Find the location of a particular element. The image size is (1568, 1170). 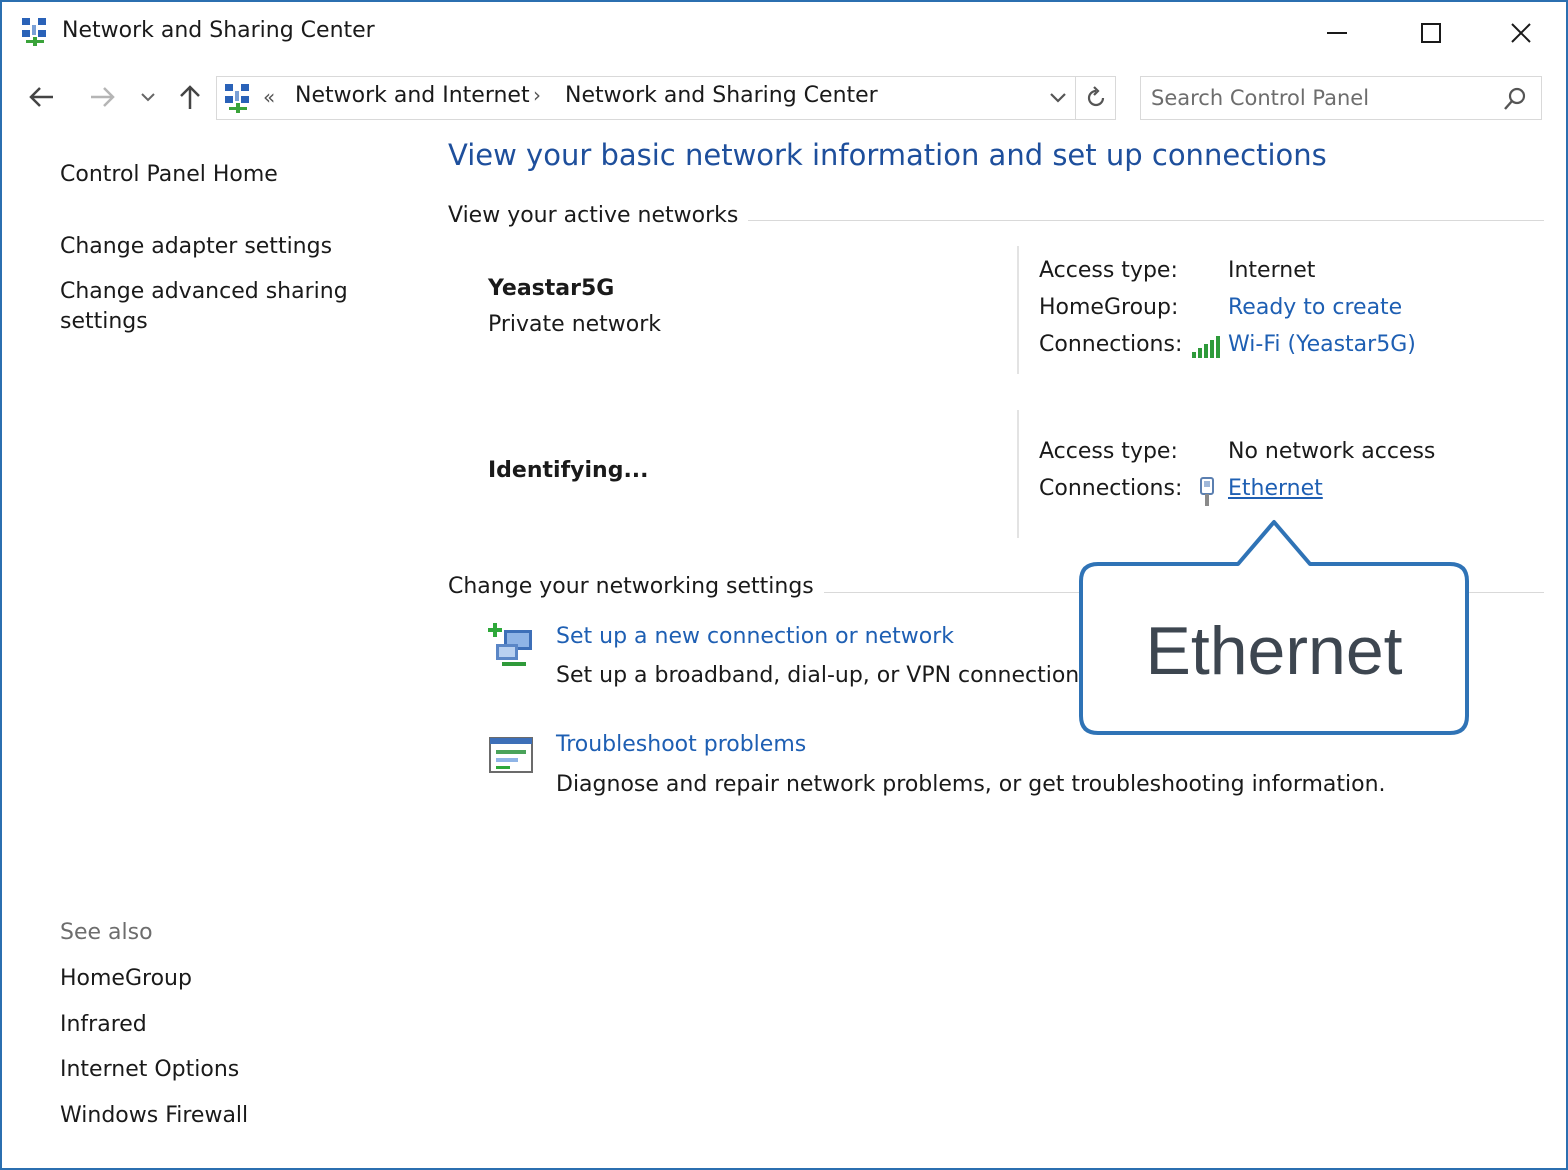

arrow-right-icon is located at coordinates (103, 97).